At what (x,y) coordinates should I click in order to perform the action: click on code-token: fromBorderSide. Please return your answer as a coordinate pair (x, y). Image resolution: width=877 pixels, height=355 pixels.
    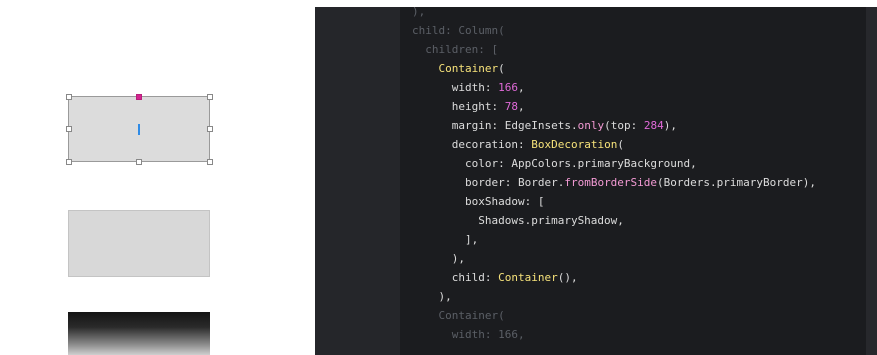
    Looking at the image, I should click on (611, 182).